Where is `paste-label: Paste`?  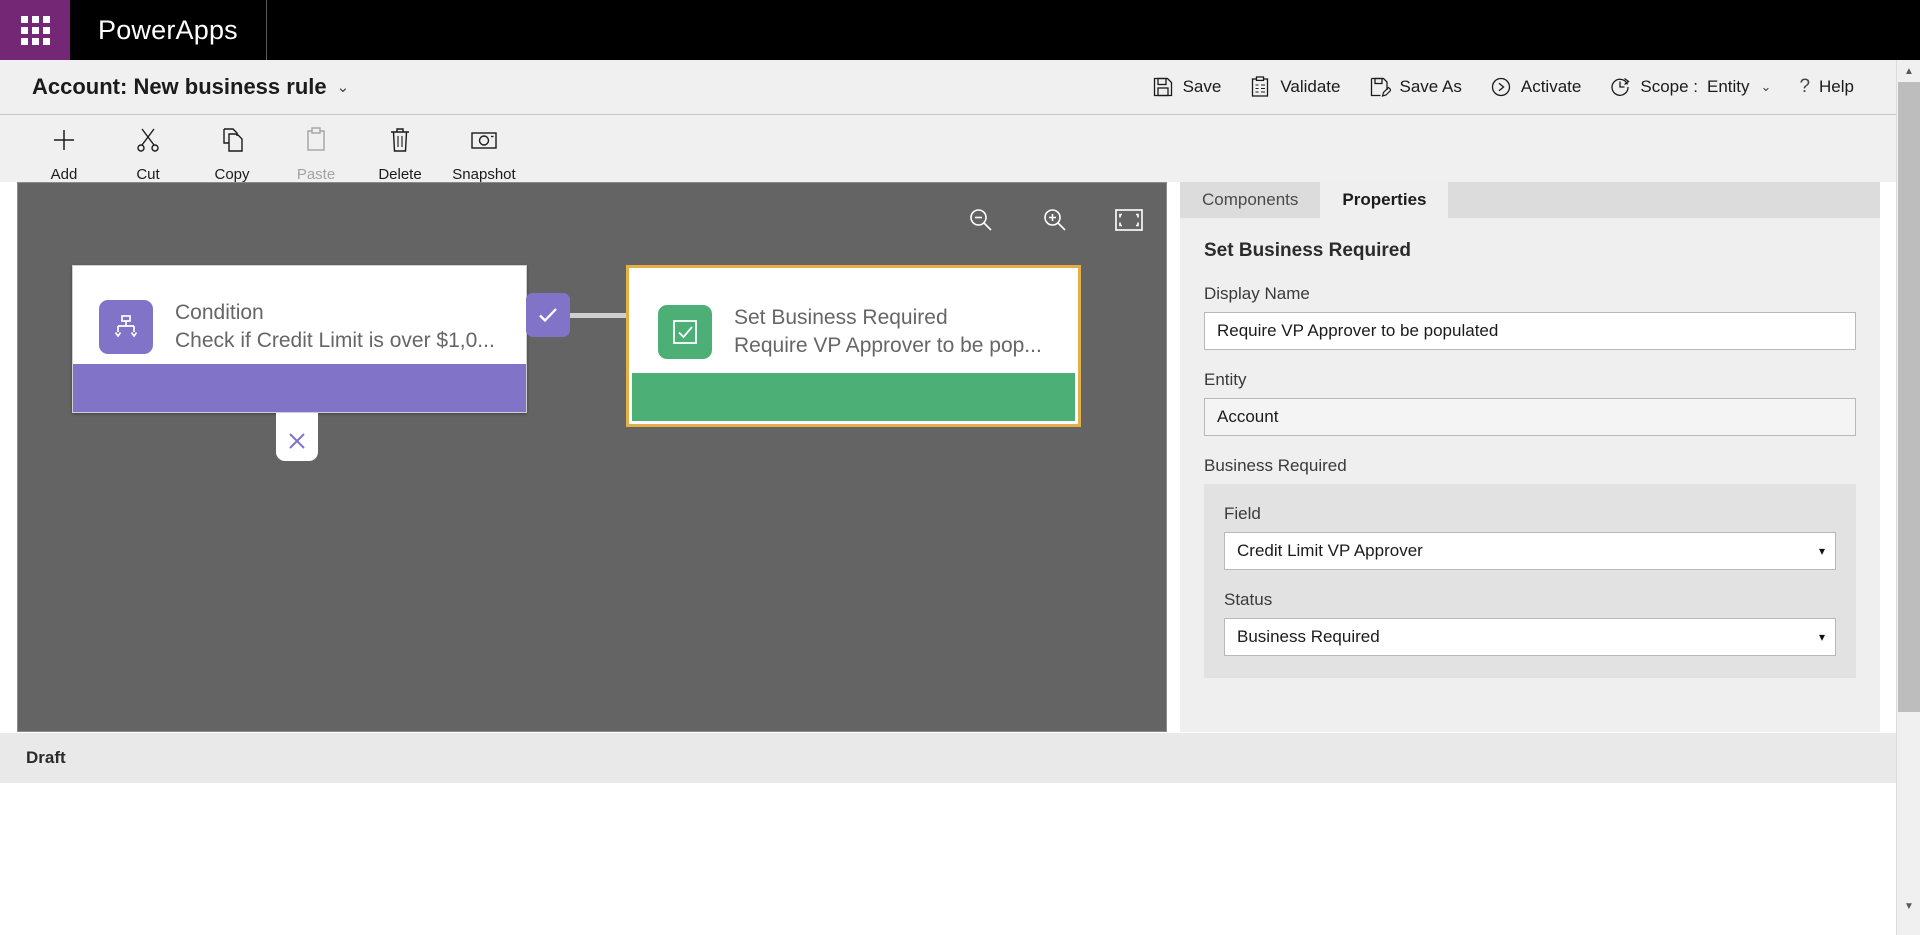
paste-label: Paste is located at coordinates (316, 174).